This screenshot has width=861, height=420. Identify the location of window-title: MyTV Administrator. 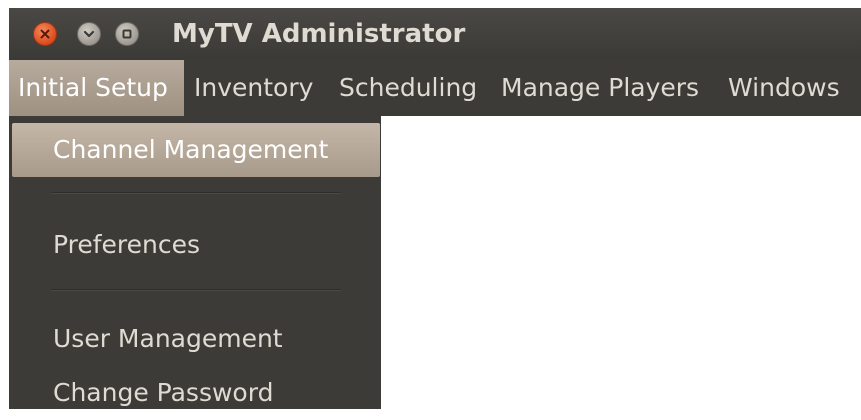
(319, 34).